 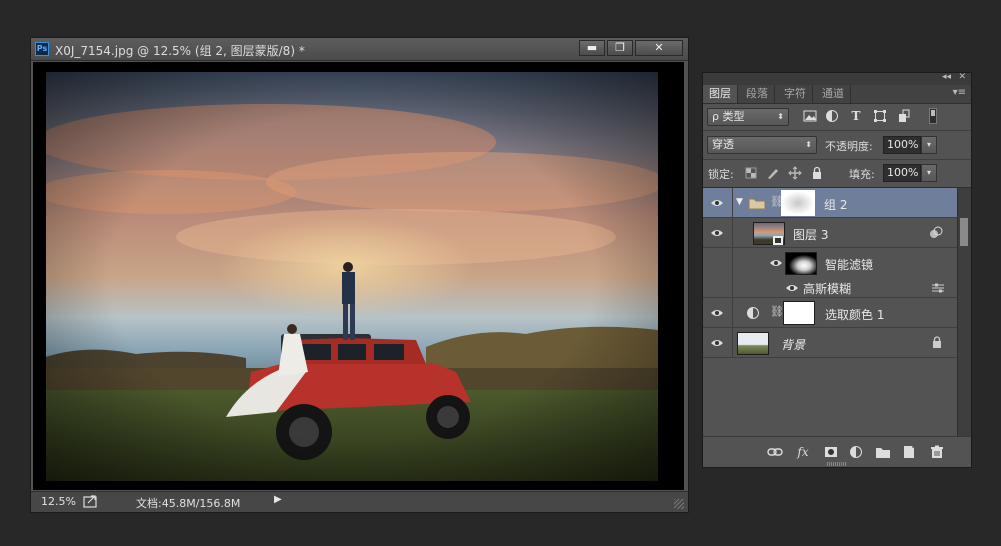 What do you see at coordinates (795, 173) in the screenshot?
I see `lock-position-icon` at bounding box center [795, 173].